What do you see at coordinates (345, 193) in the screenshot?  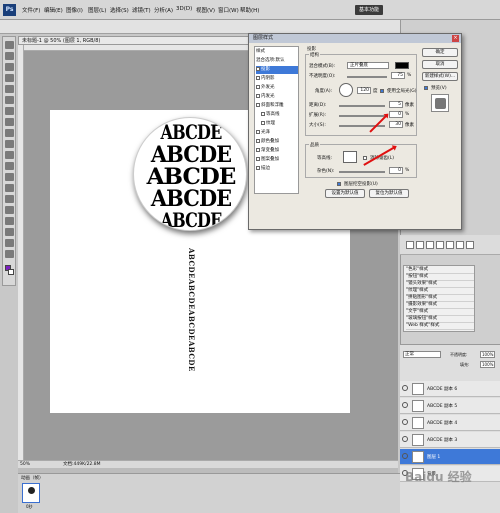 I see `set-default-button: 设置为默认值` at bounding box center [345, 193].